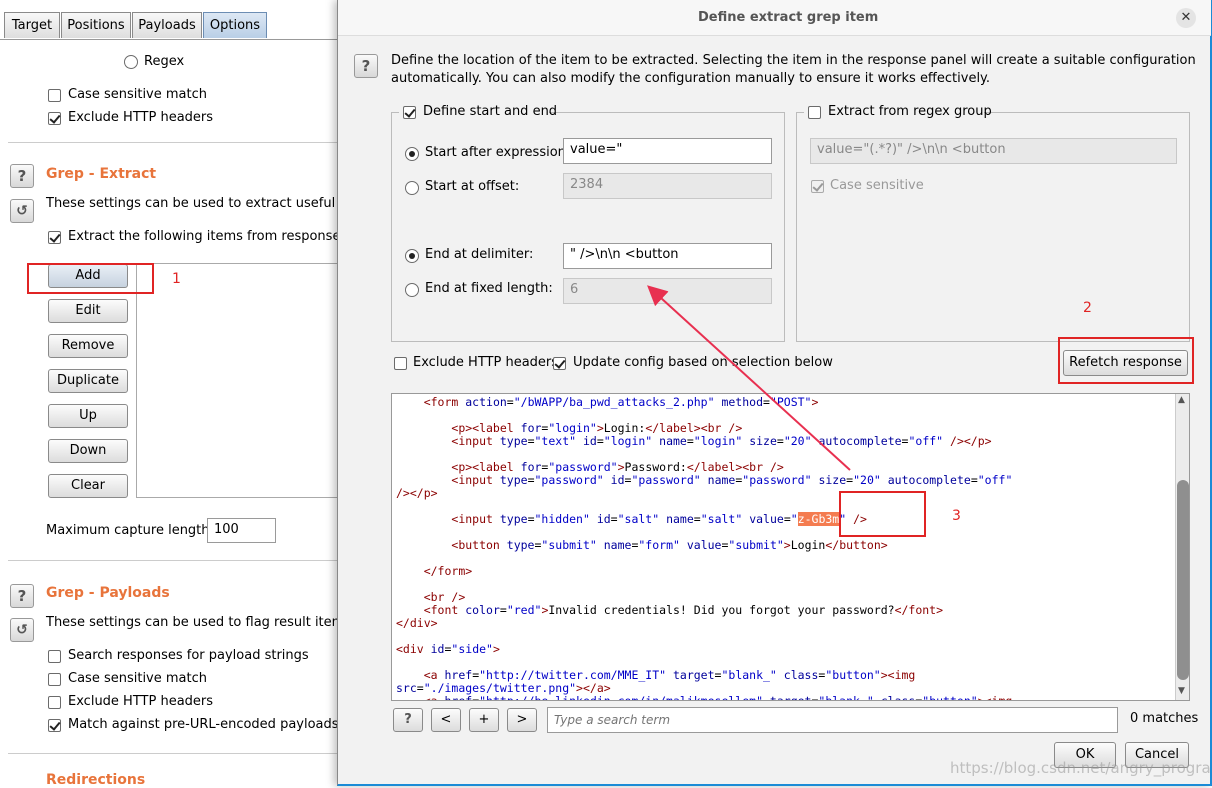 Image resolution: width=1212 pixels, height=788 pixels. Describe the element at coordinates (956, 516) in the screenshot. I see `annotation-3: 3` at that location.